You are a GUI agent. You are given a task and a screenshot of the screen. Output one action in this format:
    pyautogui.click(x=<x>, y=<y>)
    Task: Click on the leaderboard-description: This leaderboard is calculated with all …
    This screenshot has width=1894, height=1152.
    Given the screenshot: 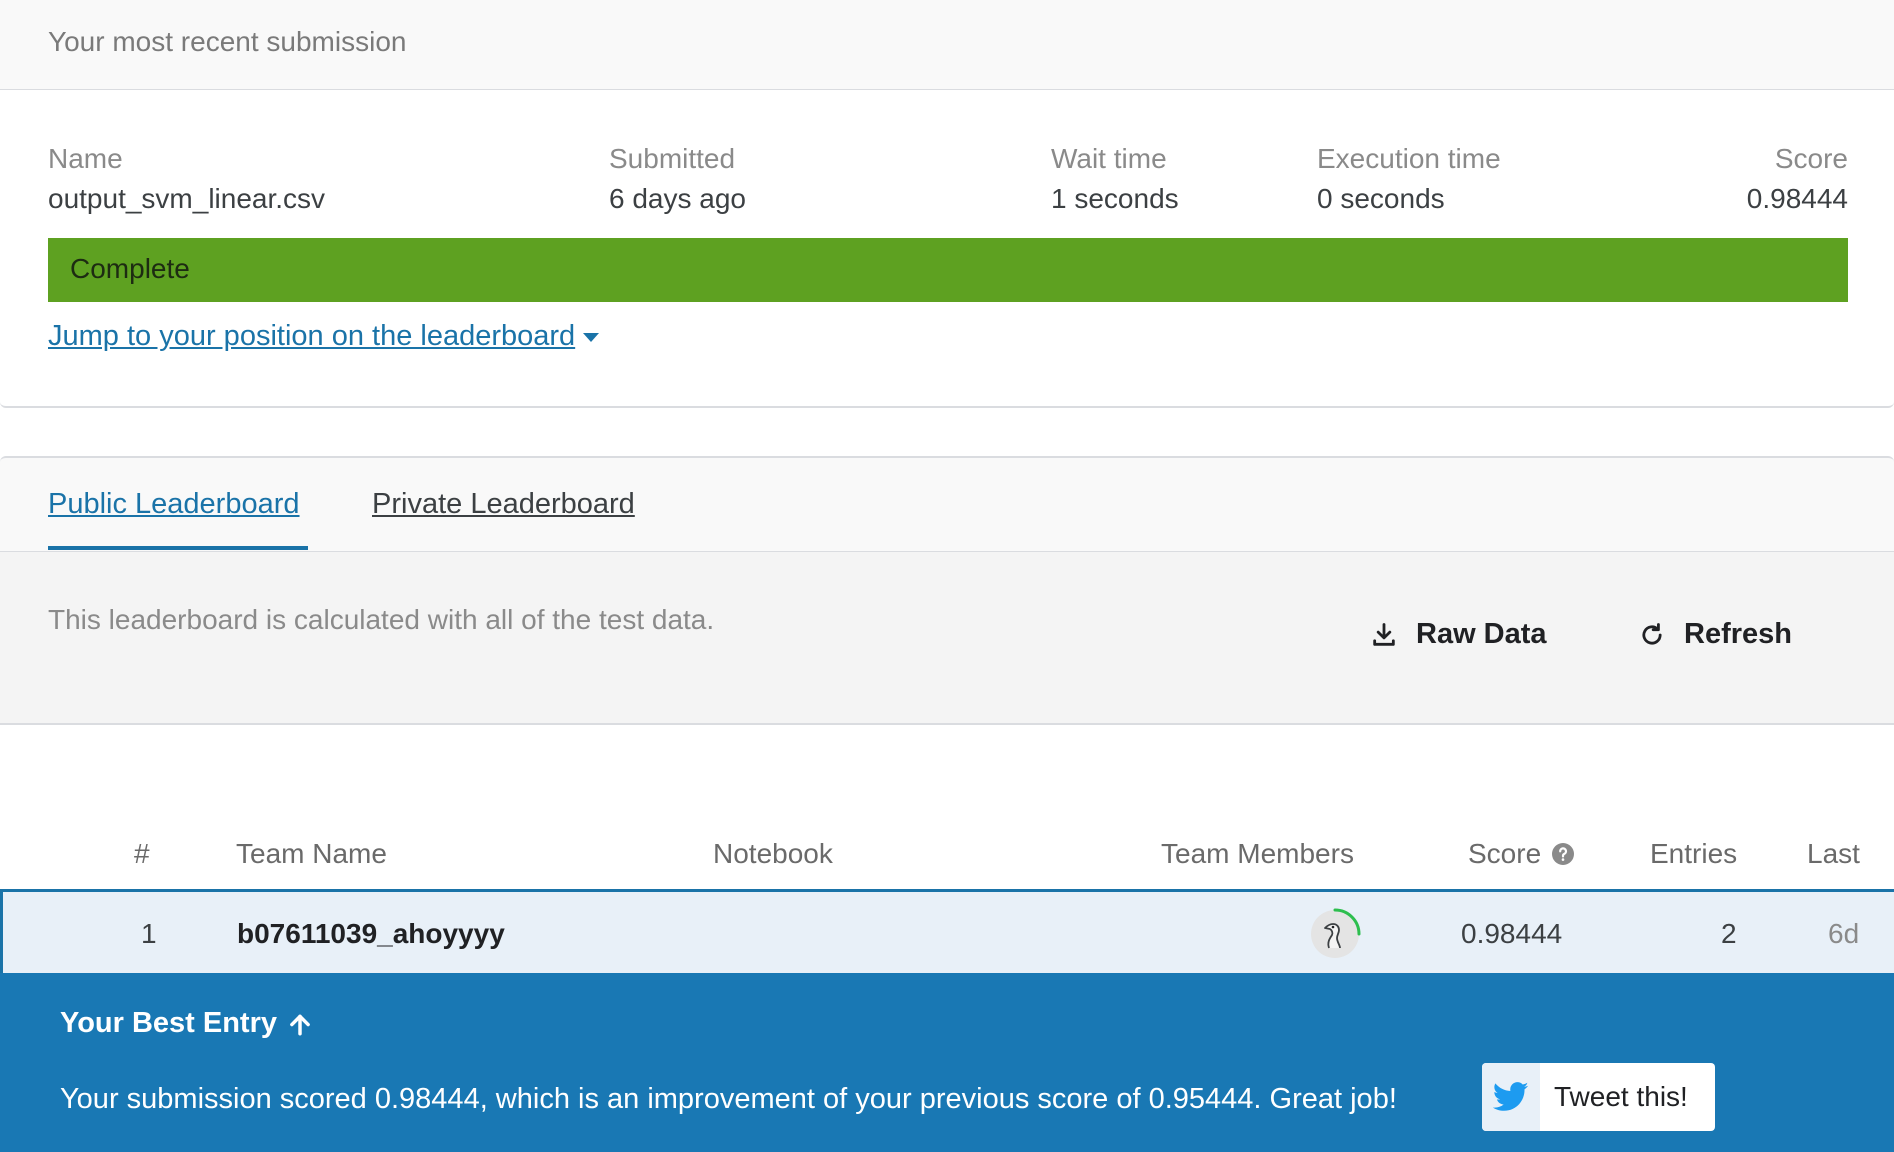 What is the action you would take?
    pyautogui.click(x=381, y=619)
    